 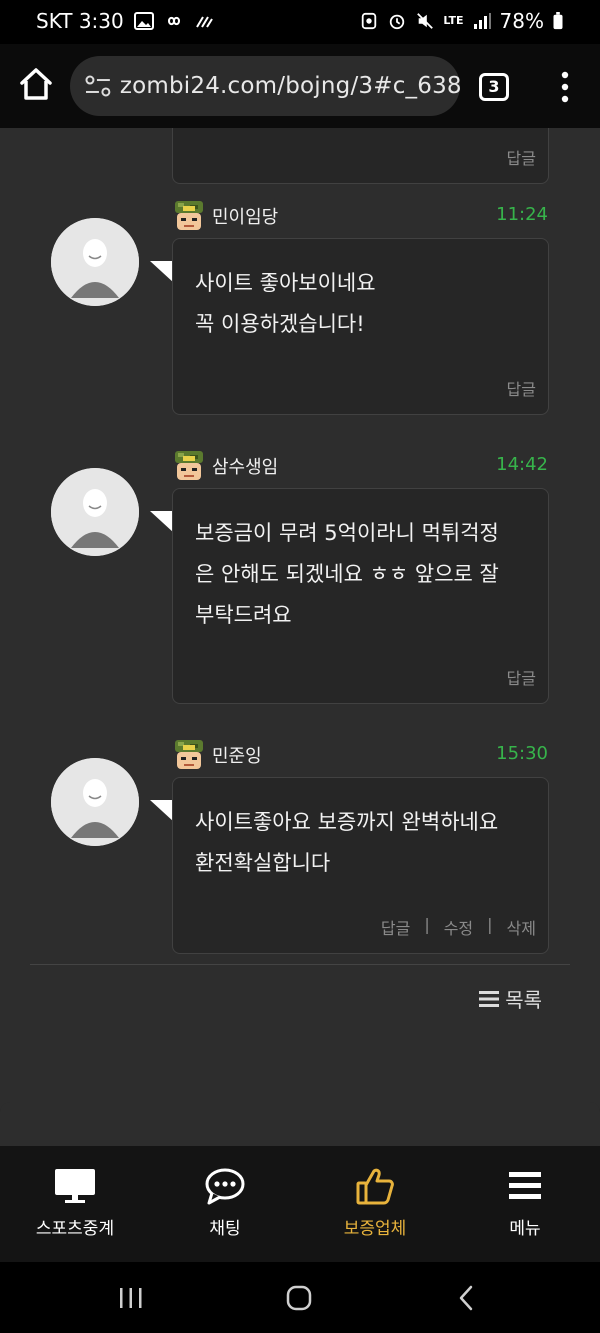 I want to click on battery-icon, so click(x=558, y=21).